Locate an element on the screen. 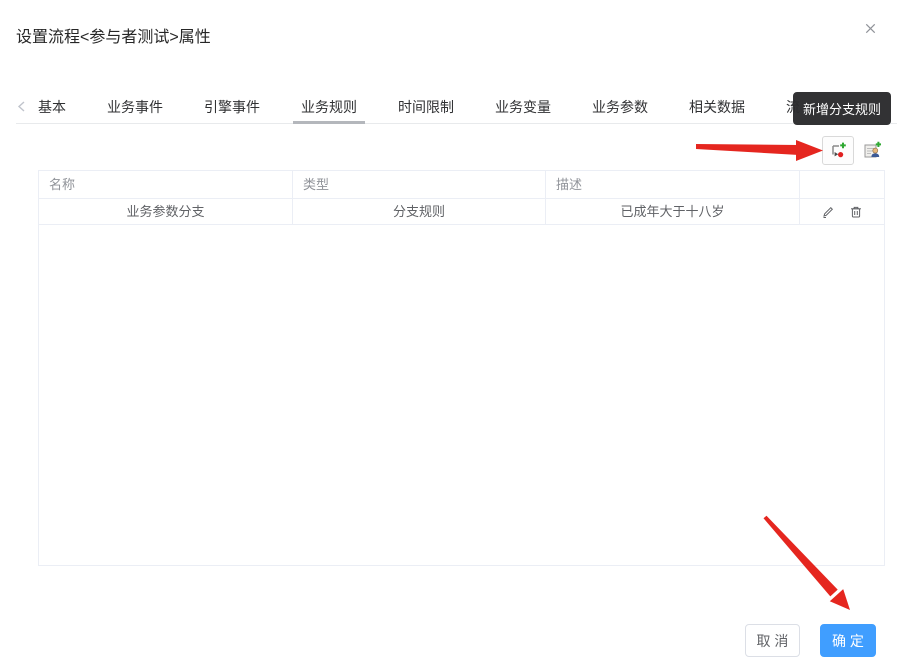 The height and width of the screenshot is (670, 897). row-delete-button is located at coordinates (856, 212).